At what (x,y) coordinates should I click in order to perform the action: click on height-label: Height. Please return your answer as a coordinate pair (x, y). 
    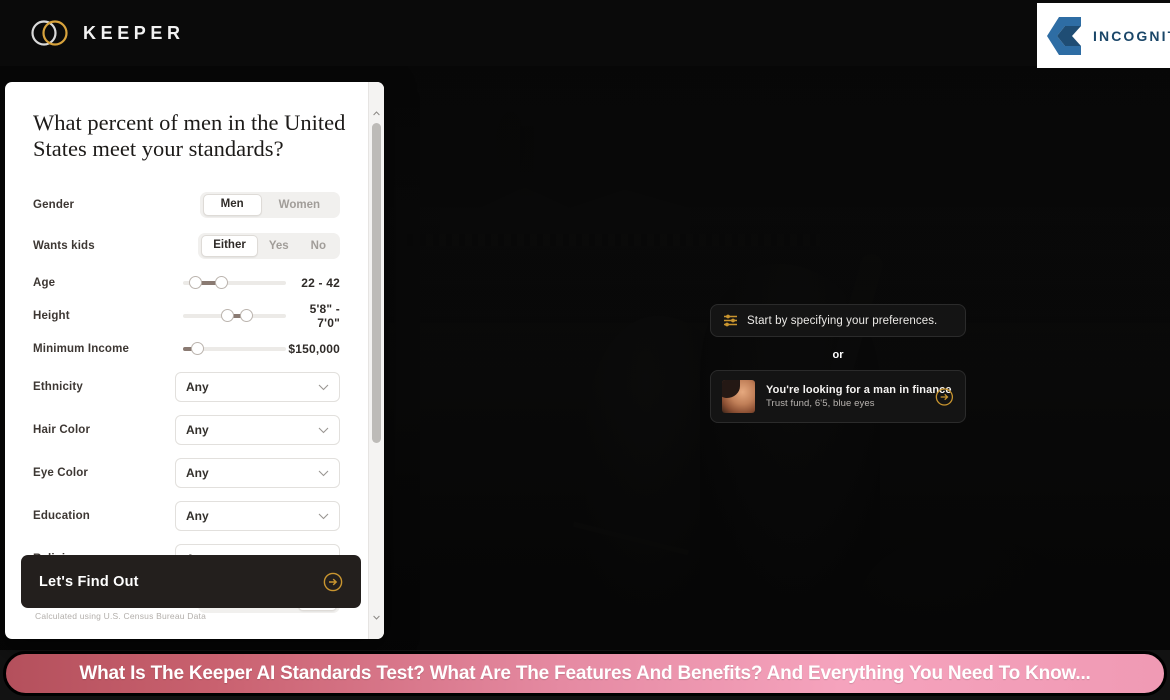
    Looking at the image, I should click on (51, 316).